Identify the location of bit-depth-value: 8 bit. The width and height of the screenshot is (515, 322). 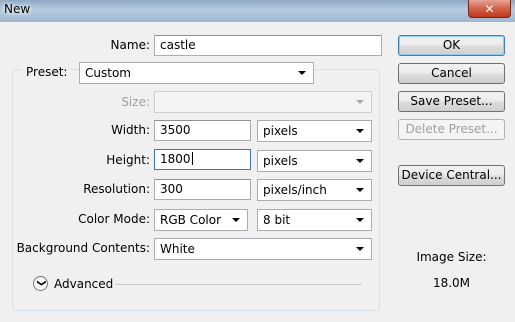
(277, 220).